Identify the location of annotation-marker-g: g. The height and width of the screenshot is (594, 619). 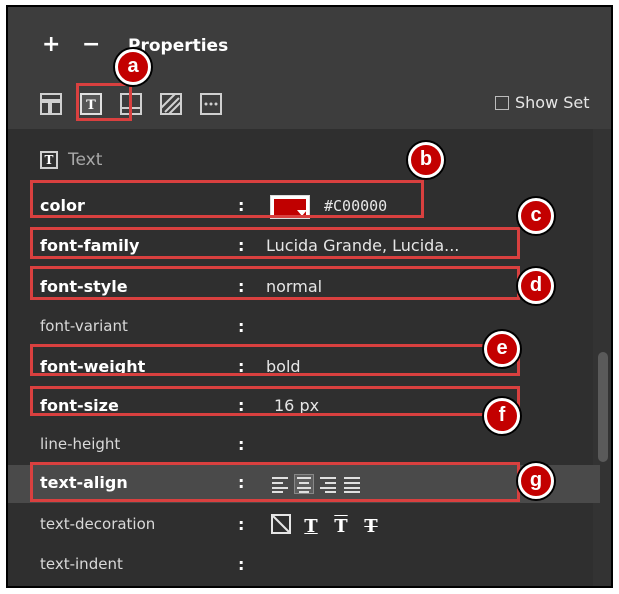
(536, 481).